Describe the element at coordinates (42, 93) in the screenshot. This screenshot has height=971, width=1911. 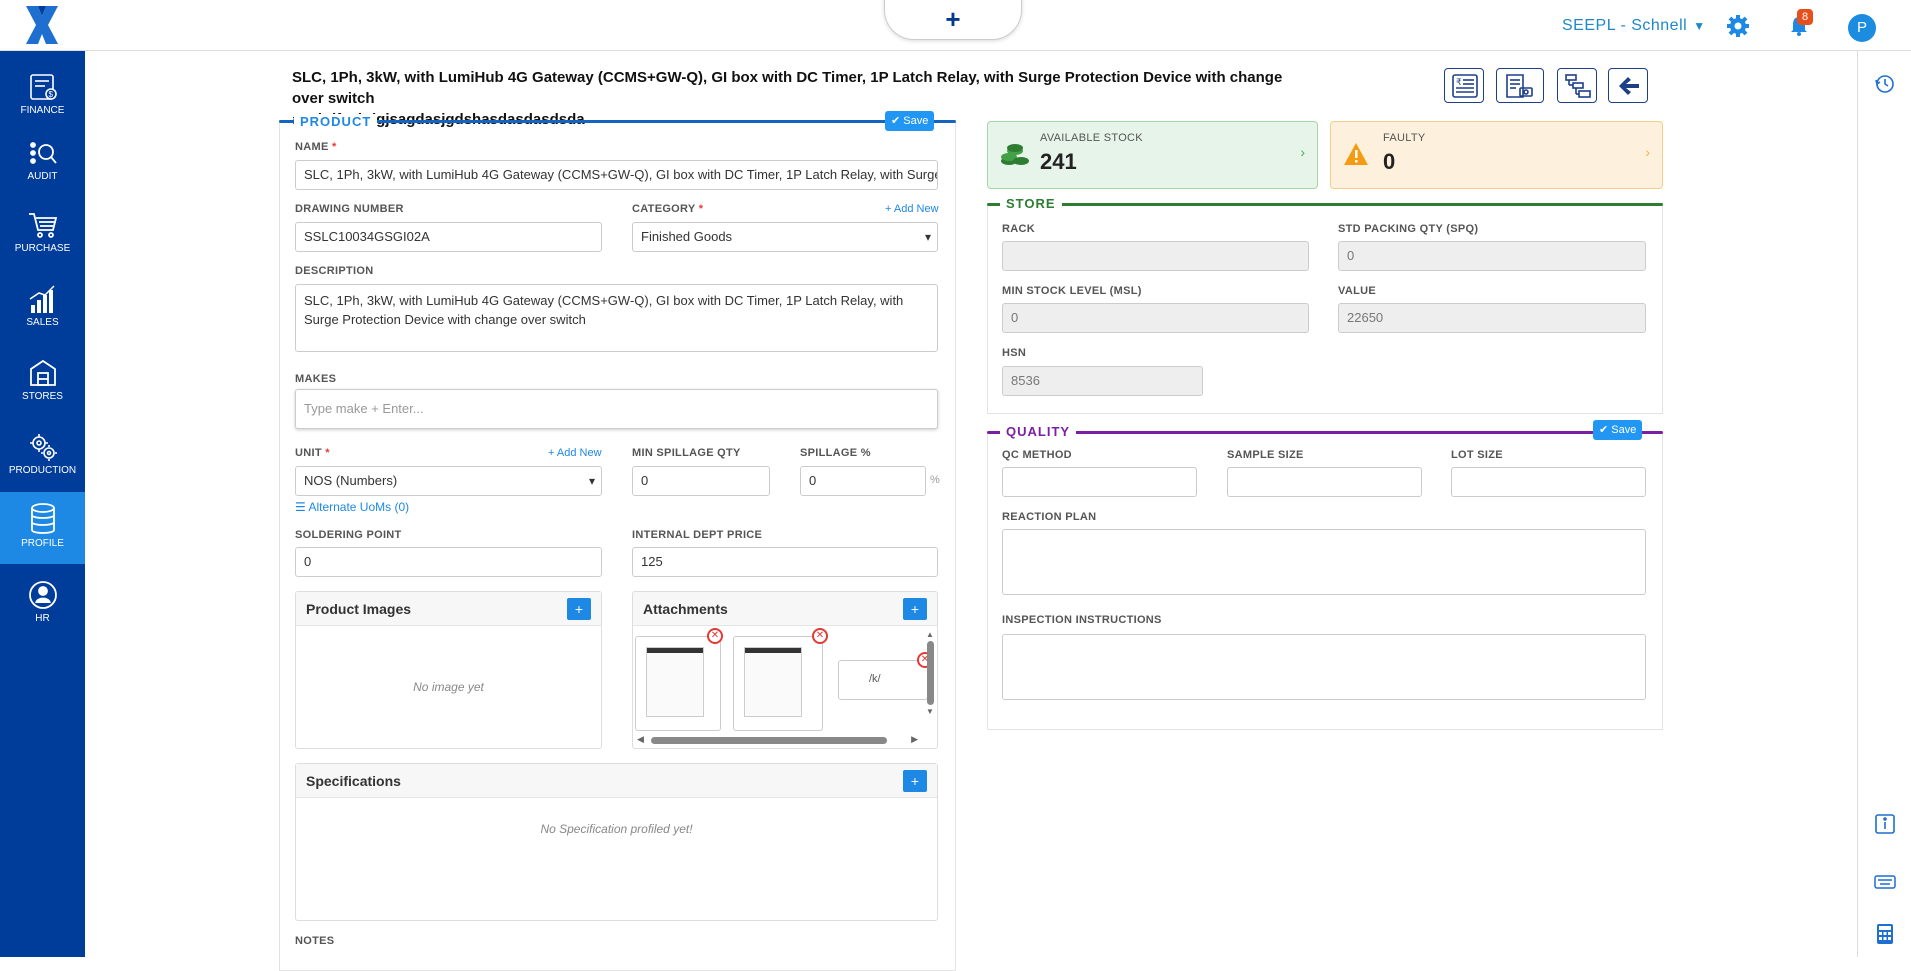
I see `sidebar-item-finance: $ FINANCE` at that location.